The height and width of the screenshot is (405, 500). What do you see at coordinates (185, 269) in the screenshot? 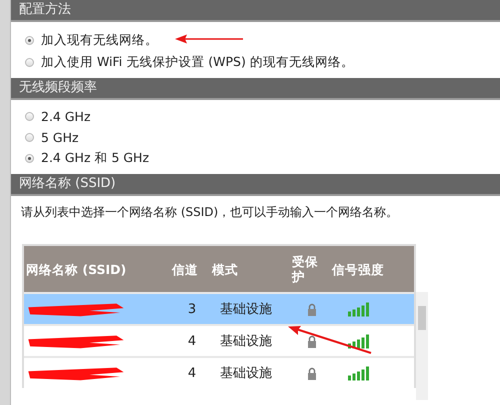
I see `column-header: 信道` at bounding box center [185, 269].